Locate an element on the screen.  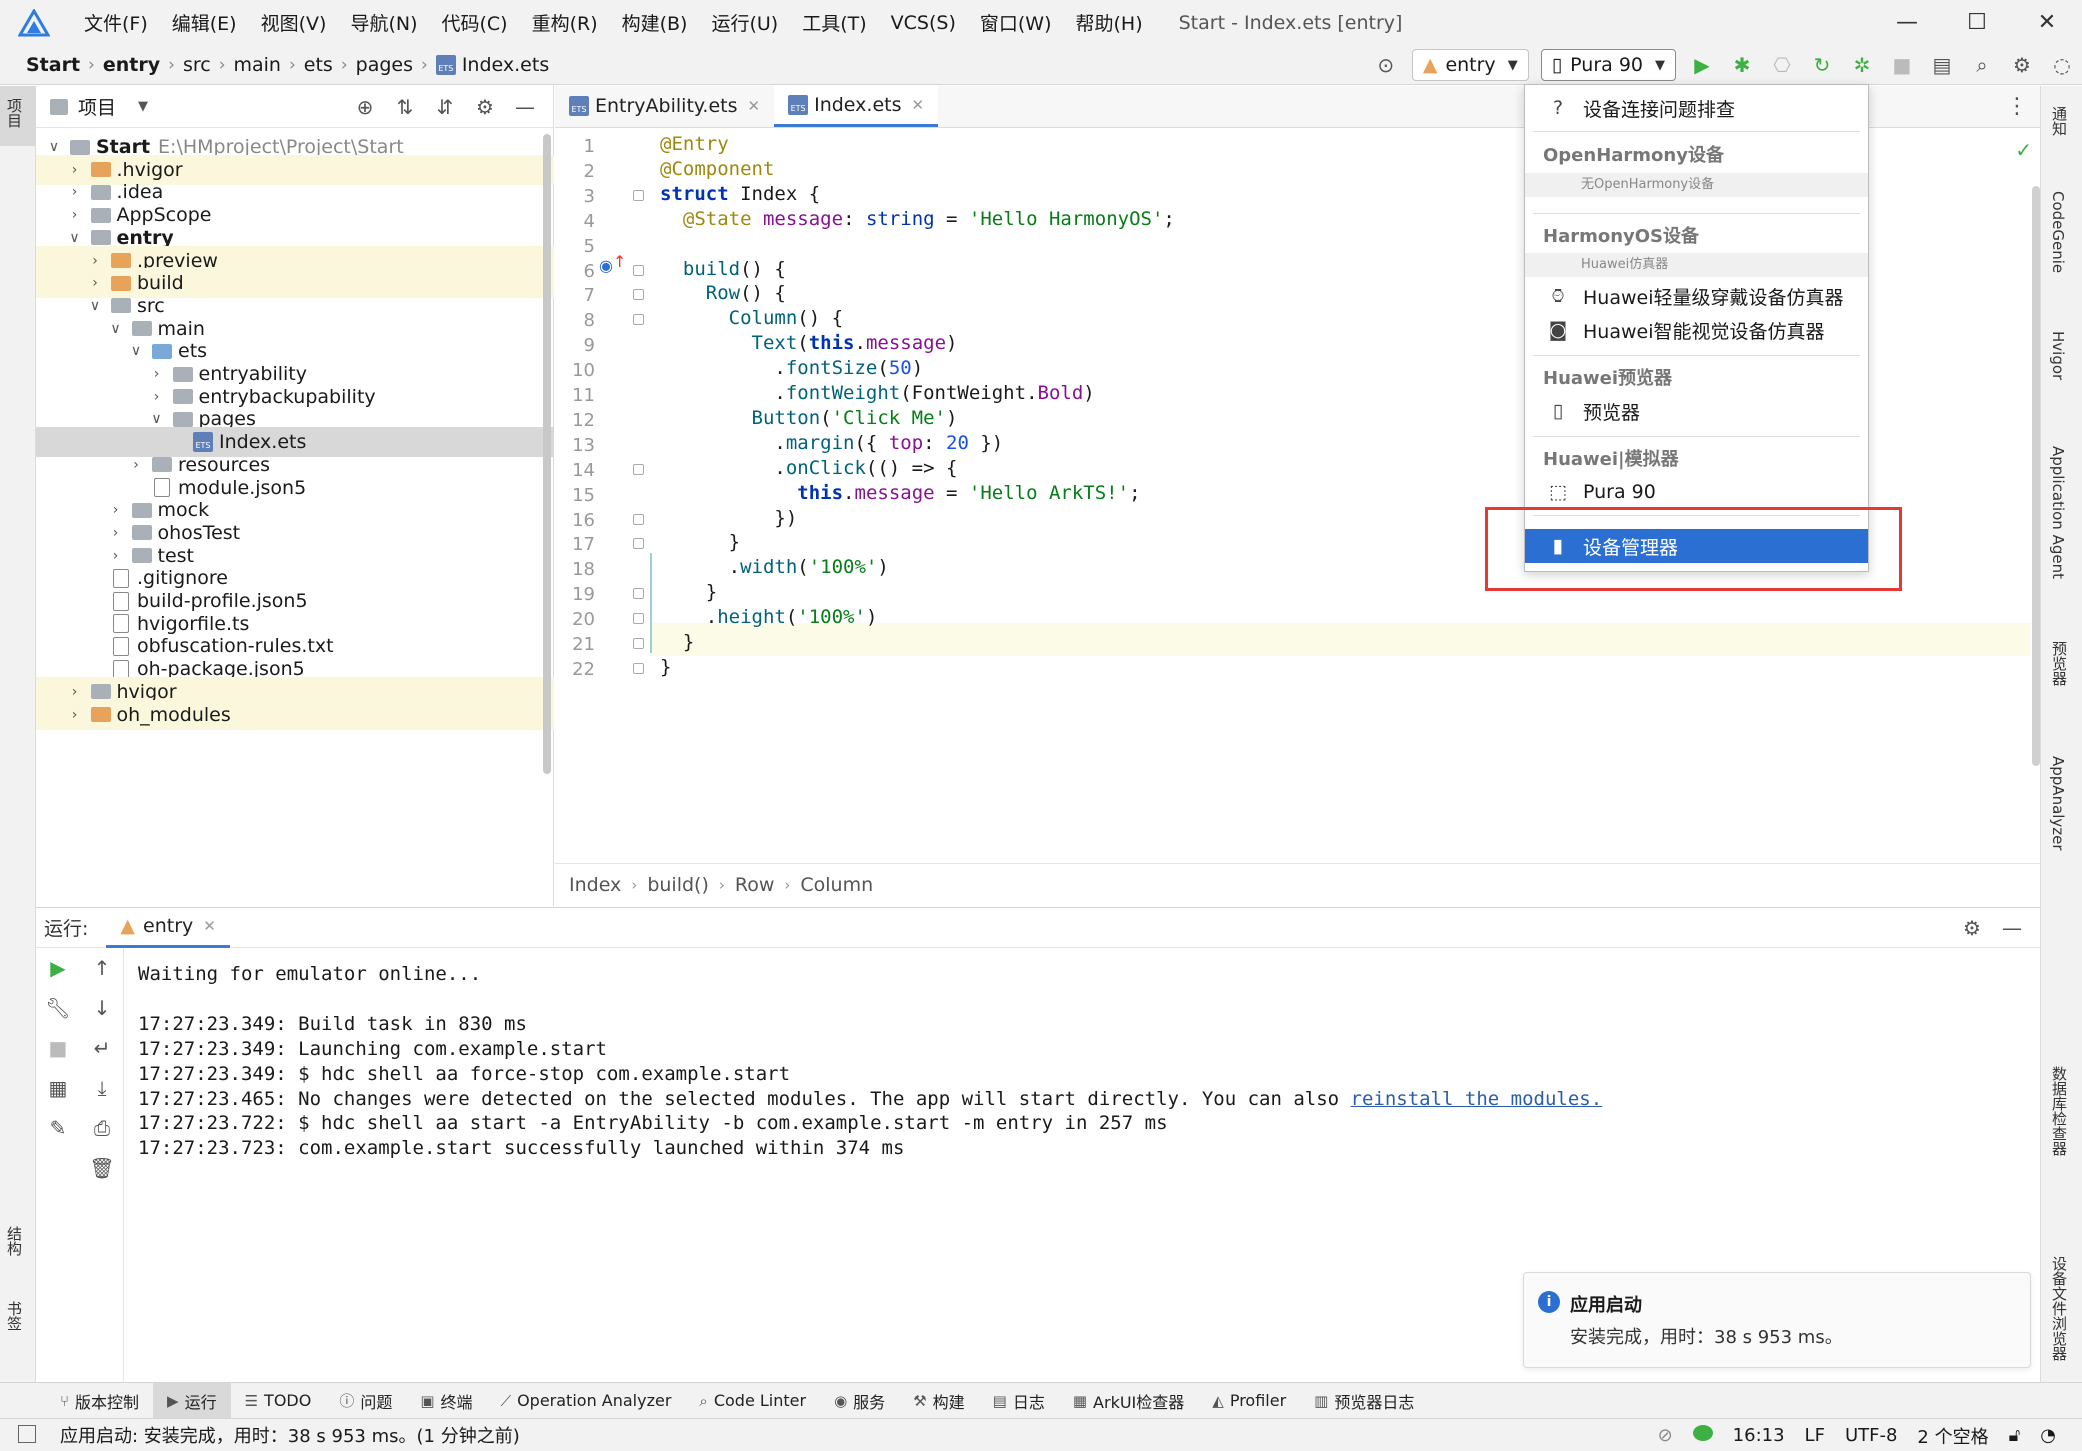
account-icon: ◌ is located at coordinates (2062, 65).